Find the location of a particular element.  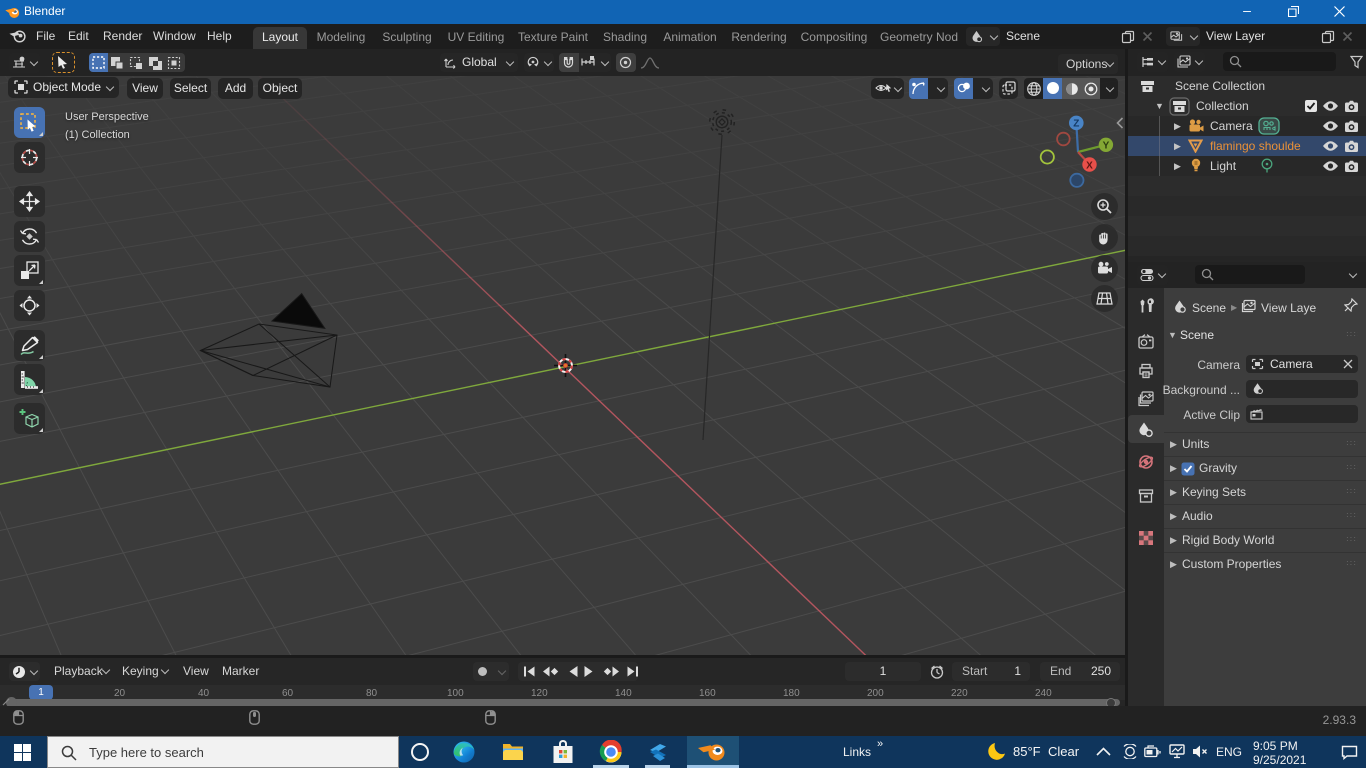

svg-text: Z is located at coordinates (1076, 124).